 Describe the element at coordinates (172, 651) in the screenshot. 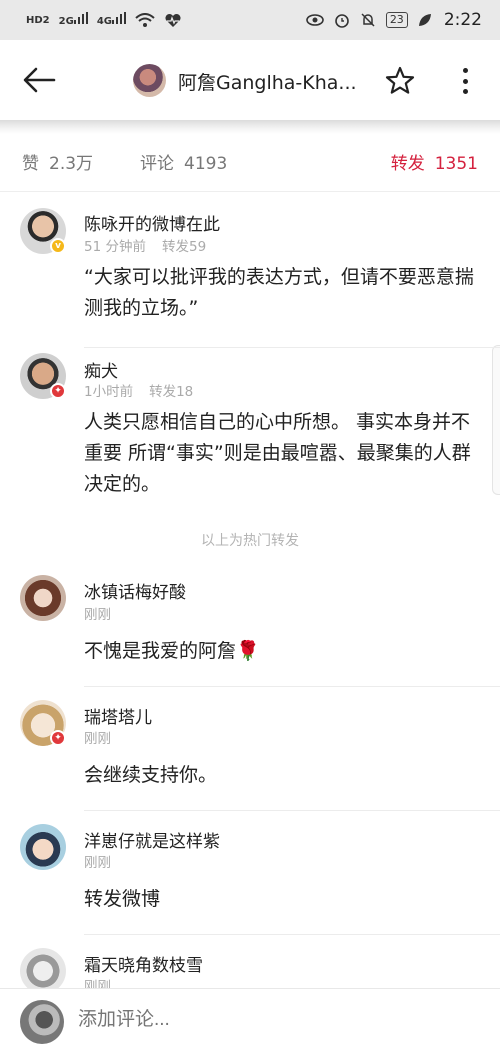

I see `repost-text: 不愧是我爱的阿詹🌹` at that location.